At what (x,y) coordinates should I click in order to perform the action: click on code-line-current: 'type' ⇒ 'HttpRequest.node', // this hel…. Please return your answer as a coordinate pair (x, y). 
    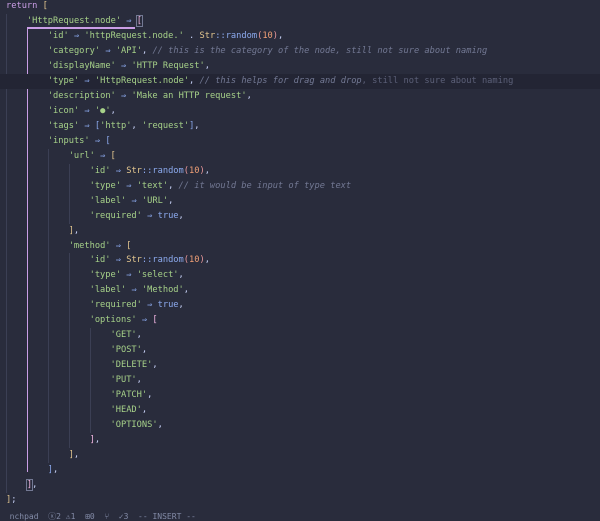
    Looking at the image, I should click on (300, 81).